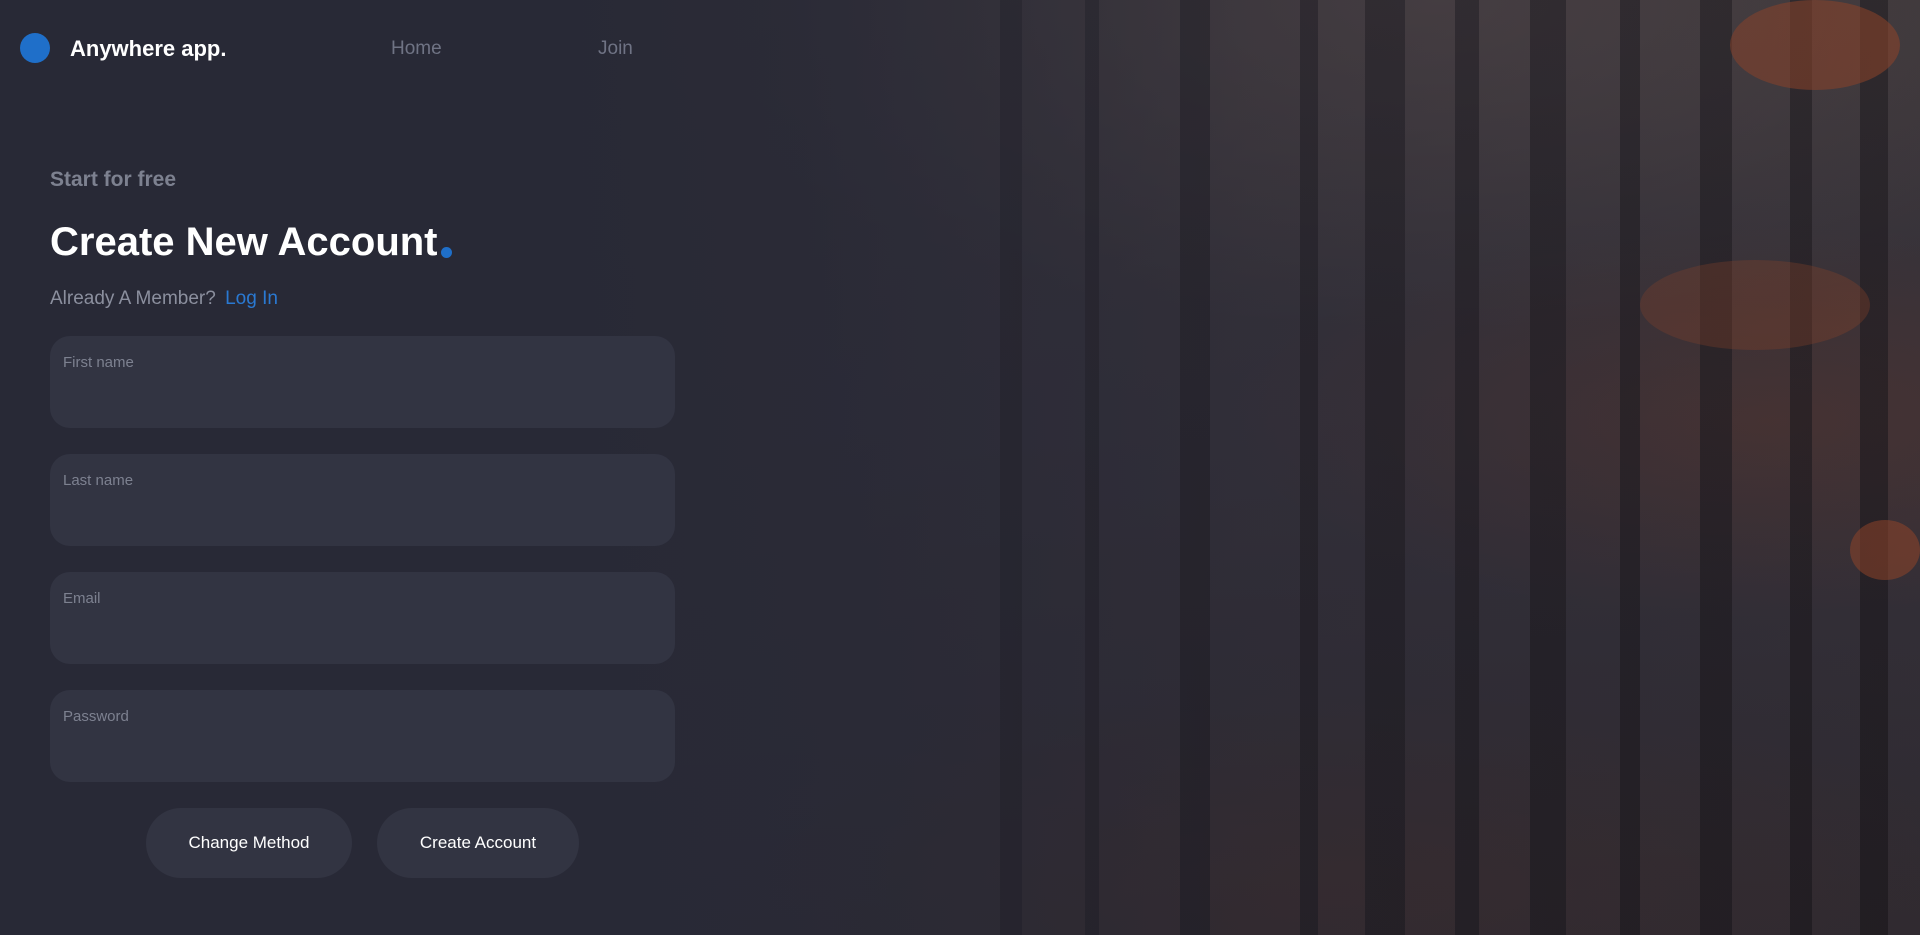 The height and width of the screenshot is (935, 1920). I want to click on email-label: Email, so click(82, 598).